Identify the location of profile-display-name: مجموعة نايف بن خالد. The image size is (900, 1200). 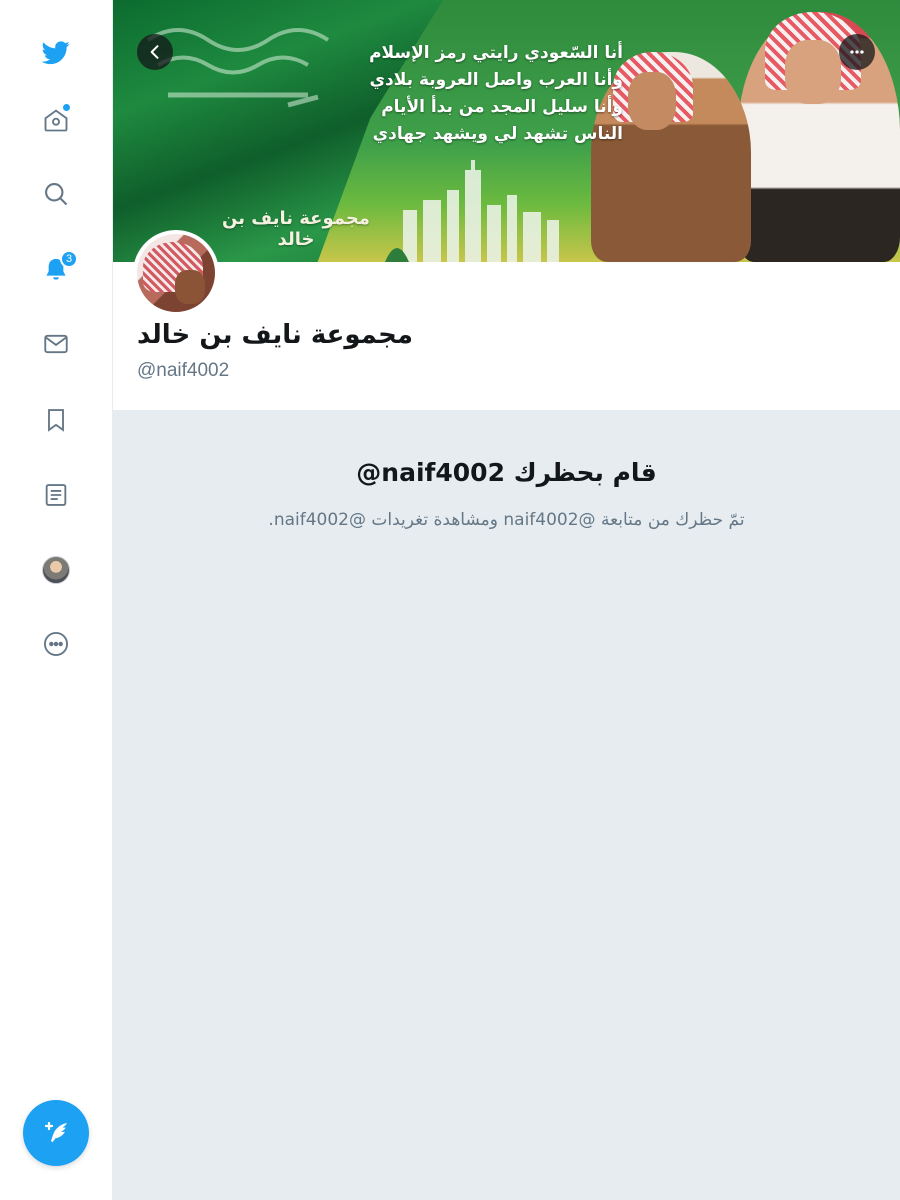
(275, 335).